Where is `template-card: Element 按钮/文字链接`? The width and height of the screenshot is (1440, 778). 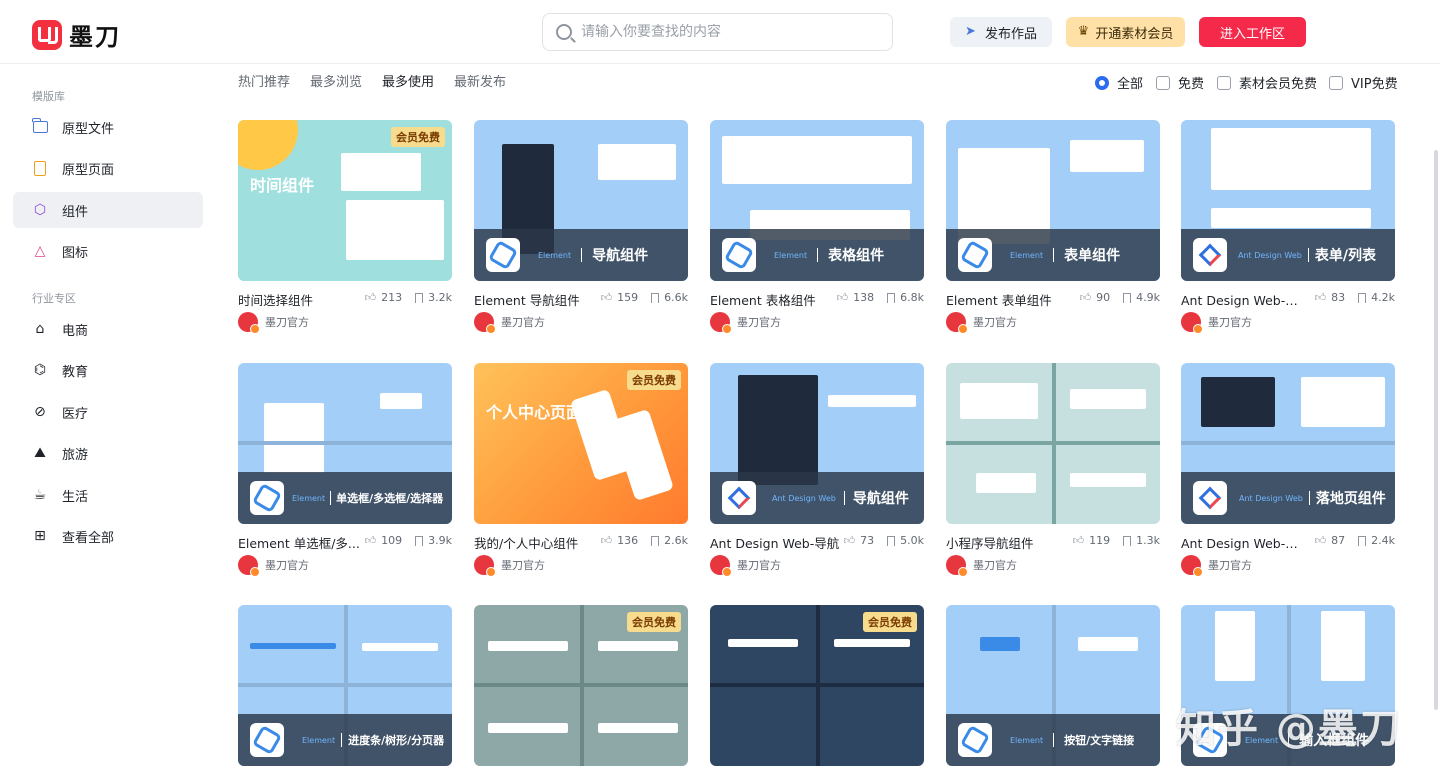
template-card: Element 按钮/文字链接 is located at coordinates (1053, 685).